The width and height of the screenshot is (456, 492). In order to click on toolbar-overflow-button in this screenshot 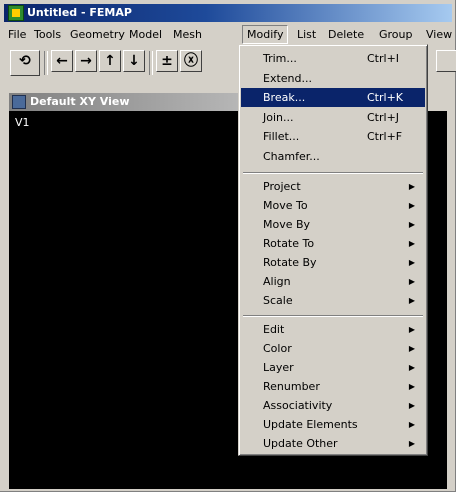, I will do `click(446, 61)`.